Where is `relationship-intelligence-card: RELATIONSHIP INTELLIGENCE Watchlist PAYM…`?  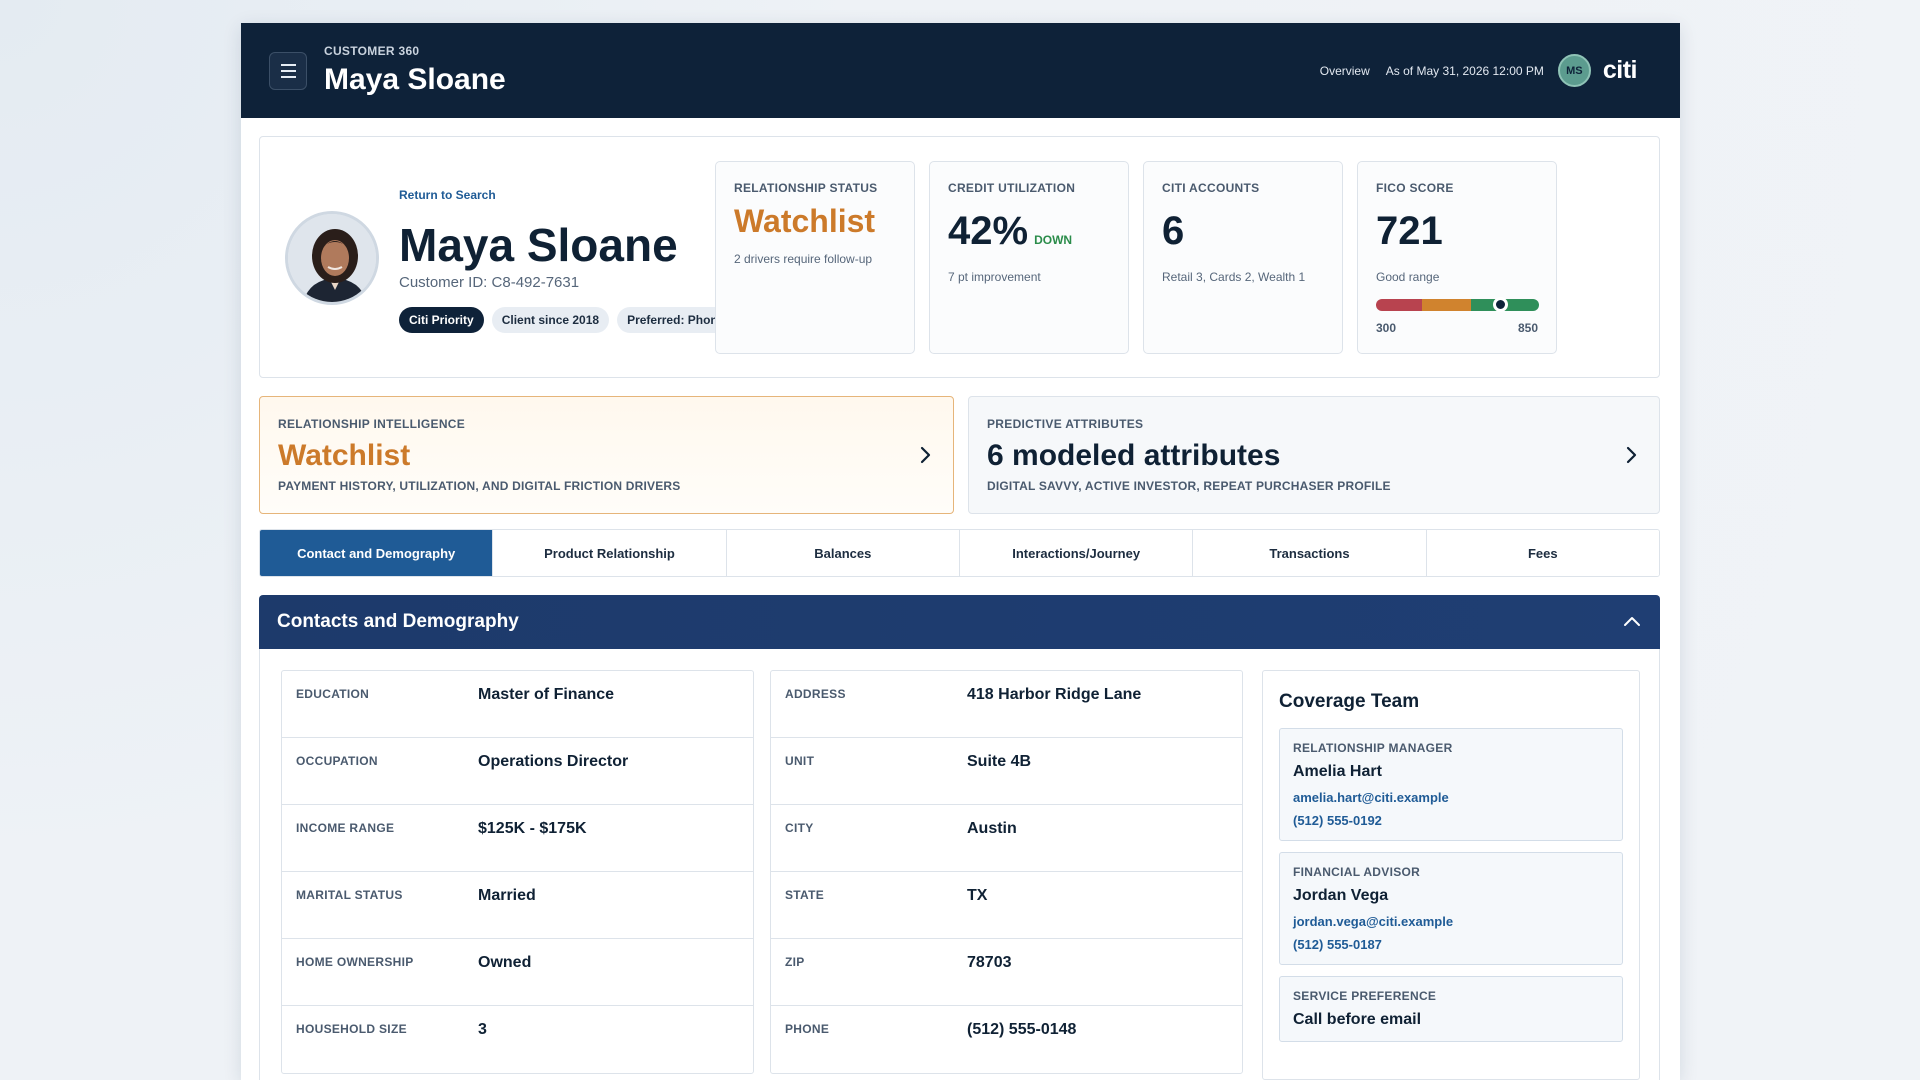 relationship-intelligence-card: RELATIONSHIP INTELLIGENCE Watchlist PAYM… is located at coordinates (606, 455).